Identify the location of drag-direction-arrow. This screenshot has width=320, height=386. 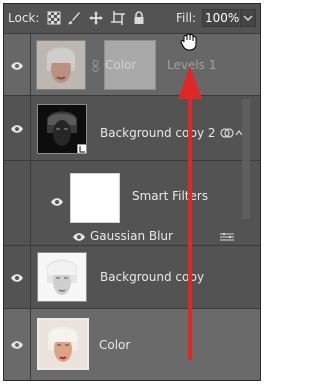
(190, 213).